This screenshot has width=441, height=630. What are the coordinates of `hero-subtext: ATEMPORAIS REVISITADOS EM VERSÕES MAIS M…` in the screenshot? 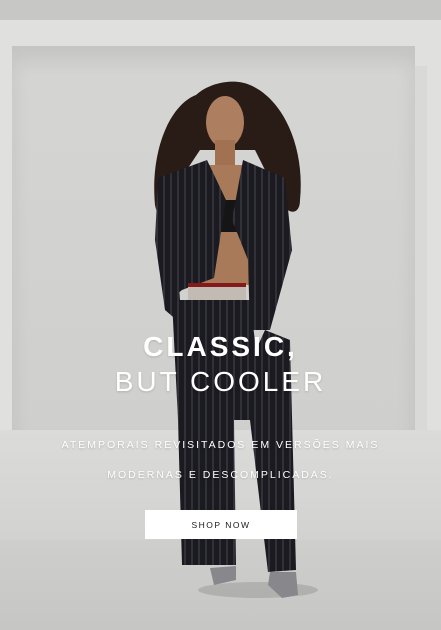 It's located at (220, 460).